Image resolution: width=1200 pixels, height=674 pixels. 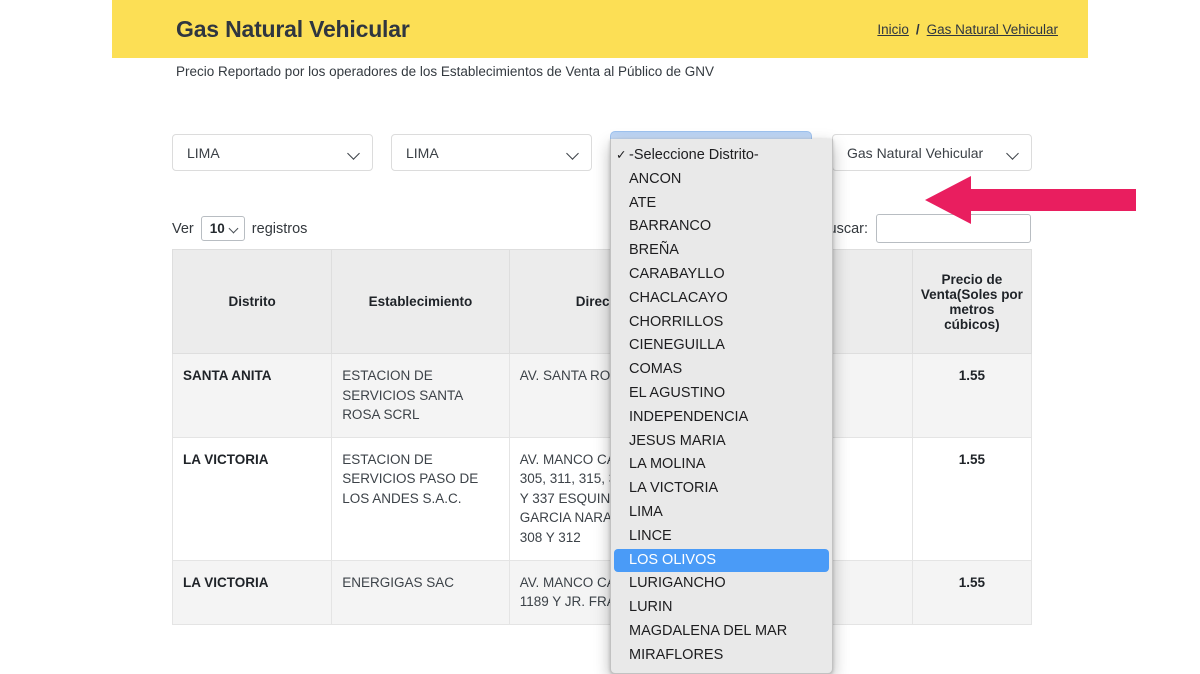 I want to click on dropdown-option: MAGDALENA DEL MAR, so click(x=721, y=632).